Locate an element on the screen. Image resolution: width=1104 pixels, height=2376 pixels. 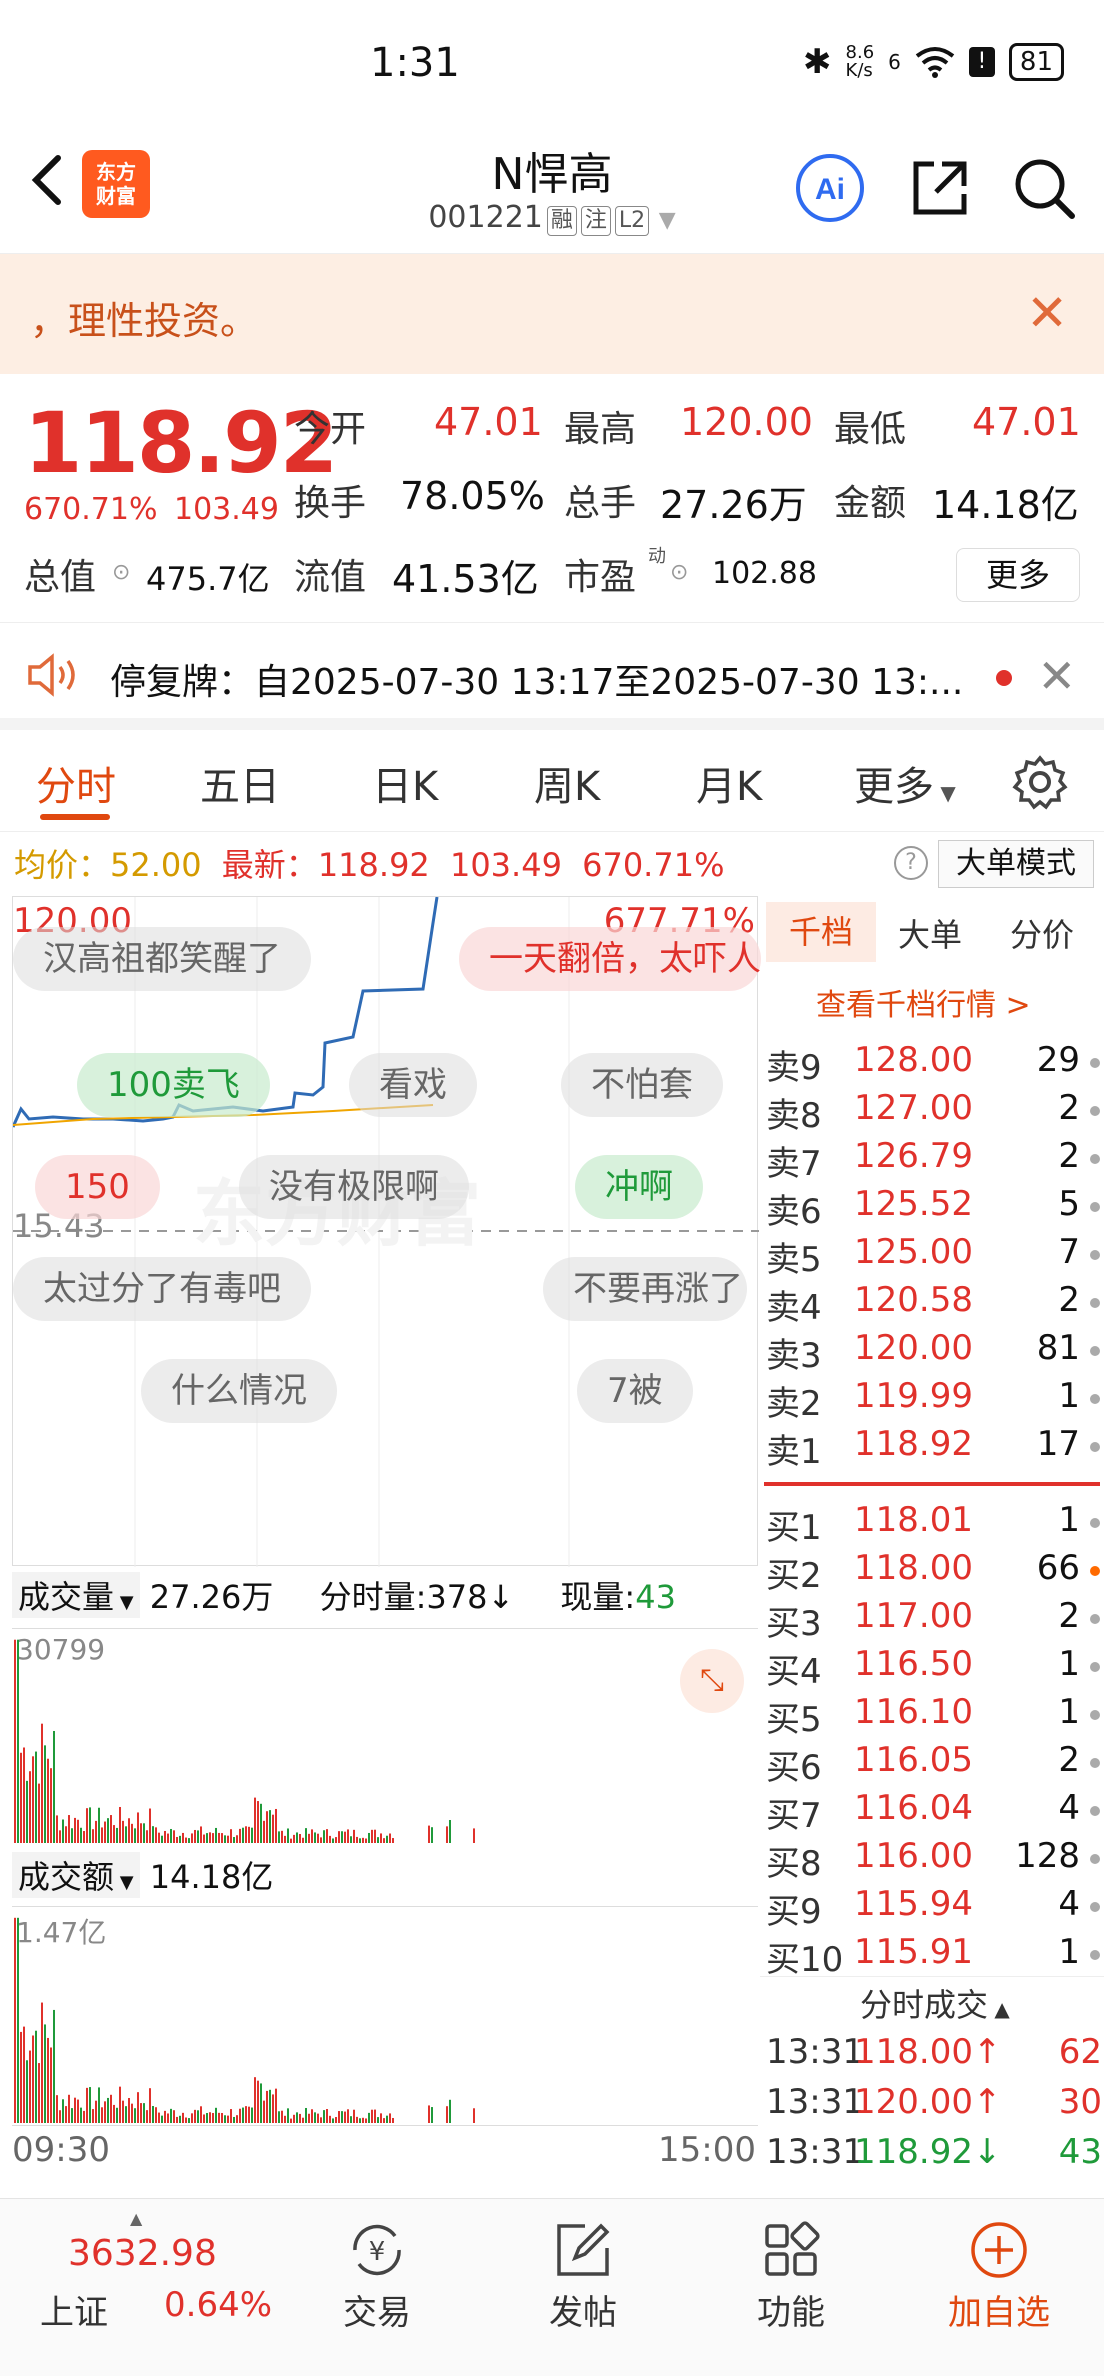
index-percent: 0.64% is located at coordinates (218, 2305).